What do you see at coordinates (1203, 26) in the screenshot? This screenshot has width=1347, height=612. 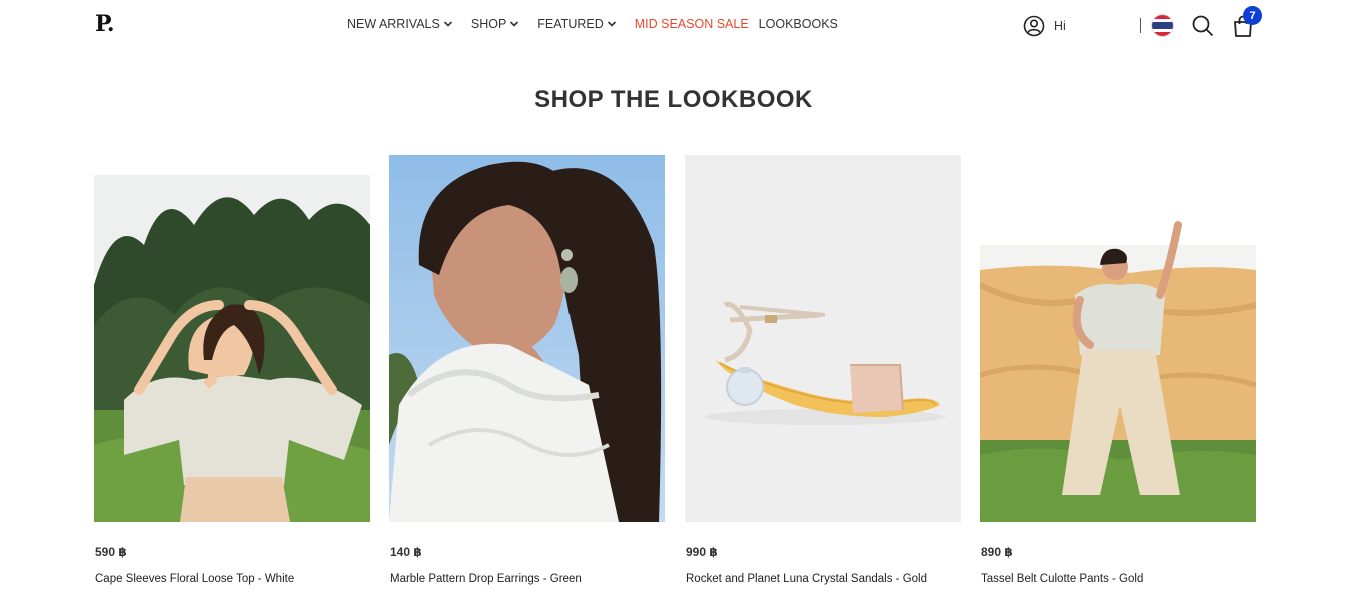 I see `search-icon` at bounding box center [1203, 26].